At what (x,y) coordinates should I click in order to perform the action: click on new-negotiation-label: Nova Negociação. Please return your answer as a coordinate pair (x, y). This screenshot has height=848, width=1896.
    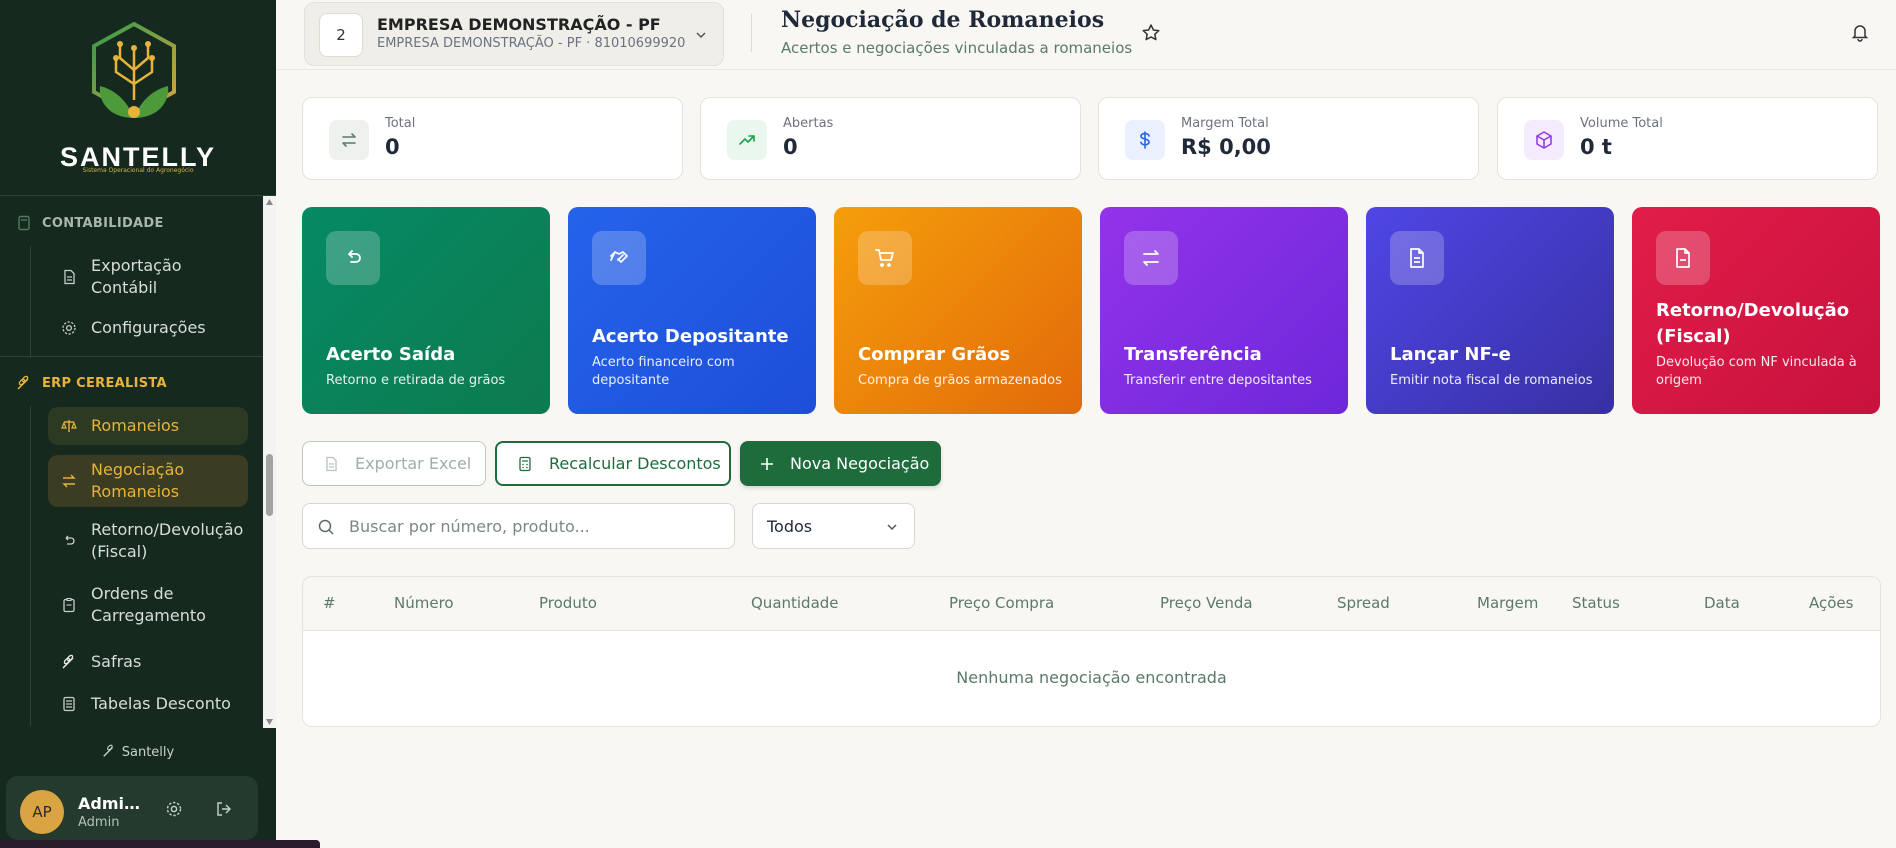
    Looking at the image, I should click on (860, 463).